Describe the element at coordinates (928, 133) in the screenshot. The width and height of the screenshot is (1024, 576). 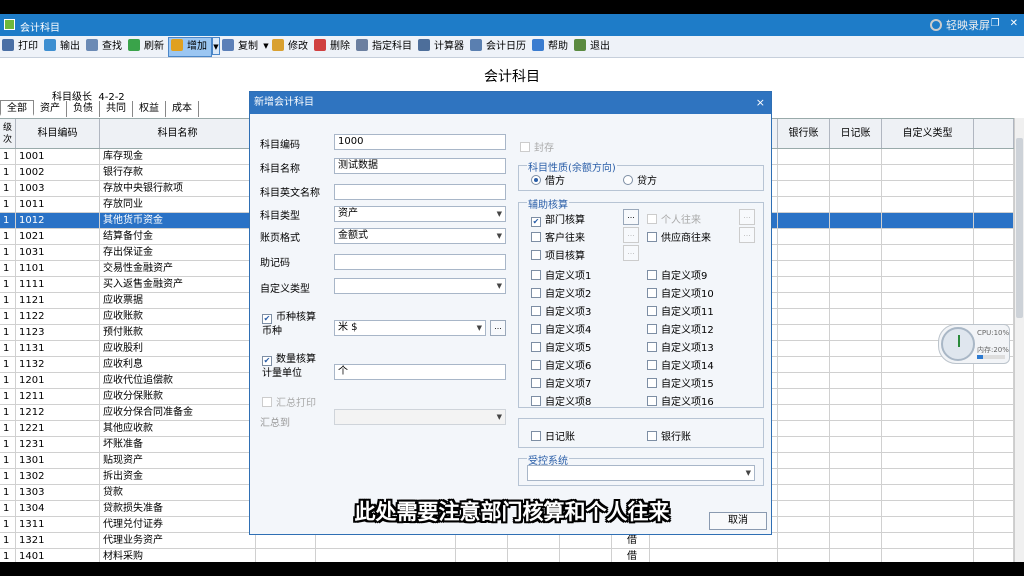
I see `column-header: 自定义类型` at that location.